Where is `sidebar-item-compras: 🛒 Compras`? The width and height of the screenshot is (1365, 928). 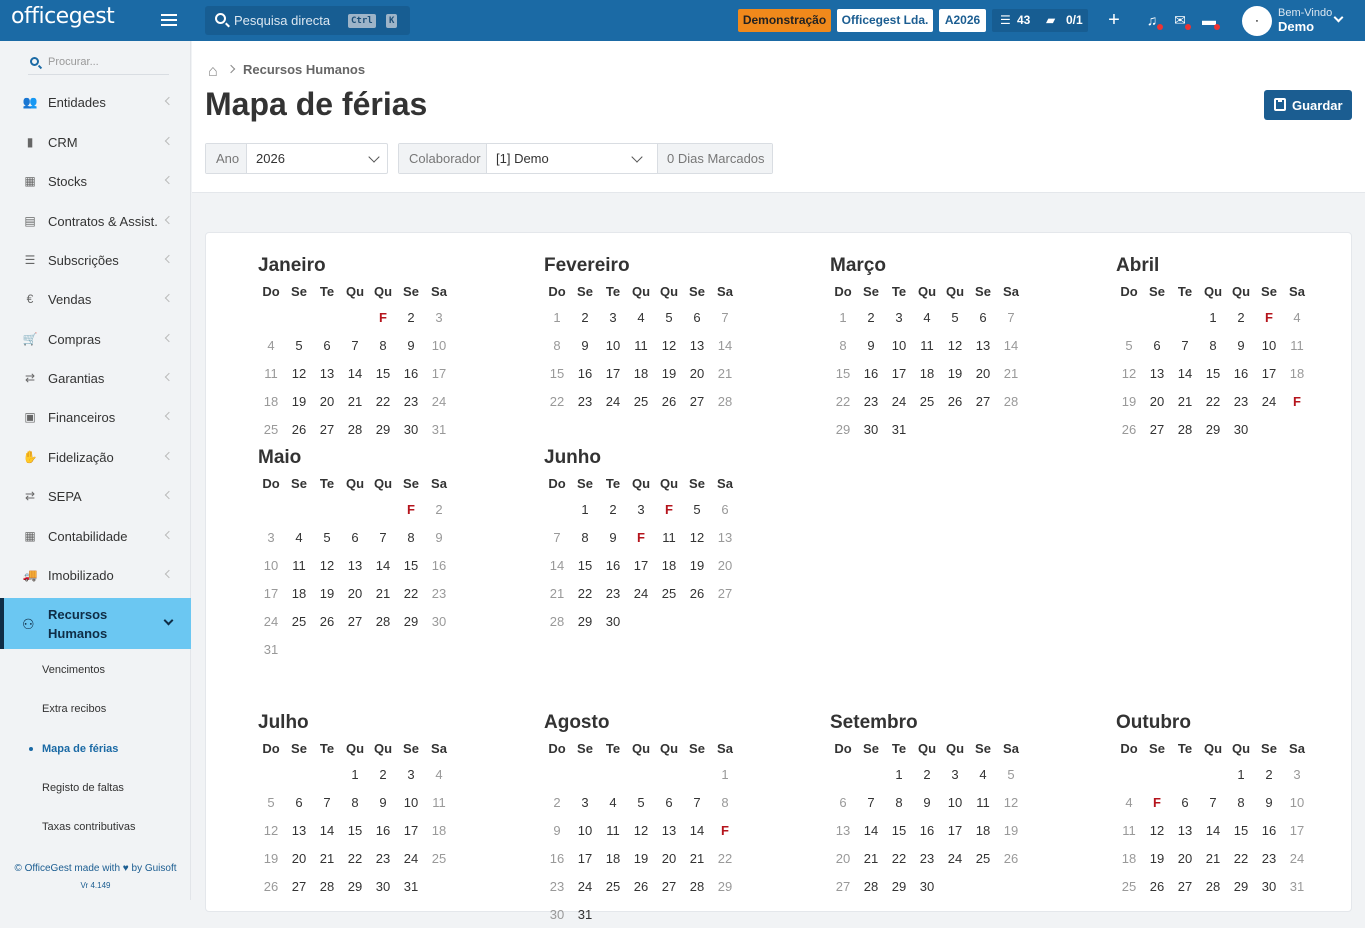
sidebar-item-compras: 🛒 Compras is located at coordinates (95, 339).